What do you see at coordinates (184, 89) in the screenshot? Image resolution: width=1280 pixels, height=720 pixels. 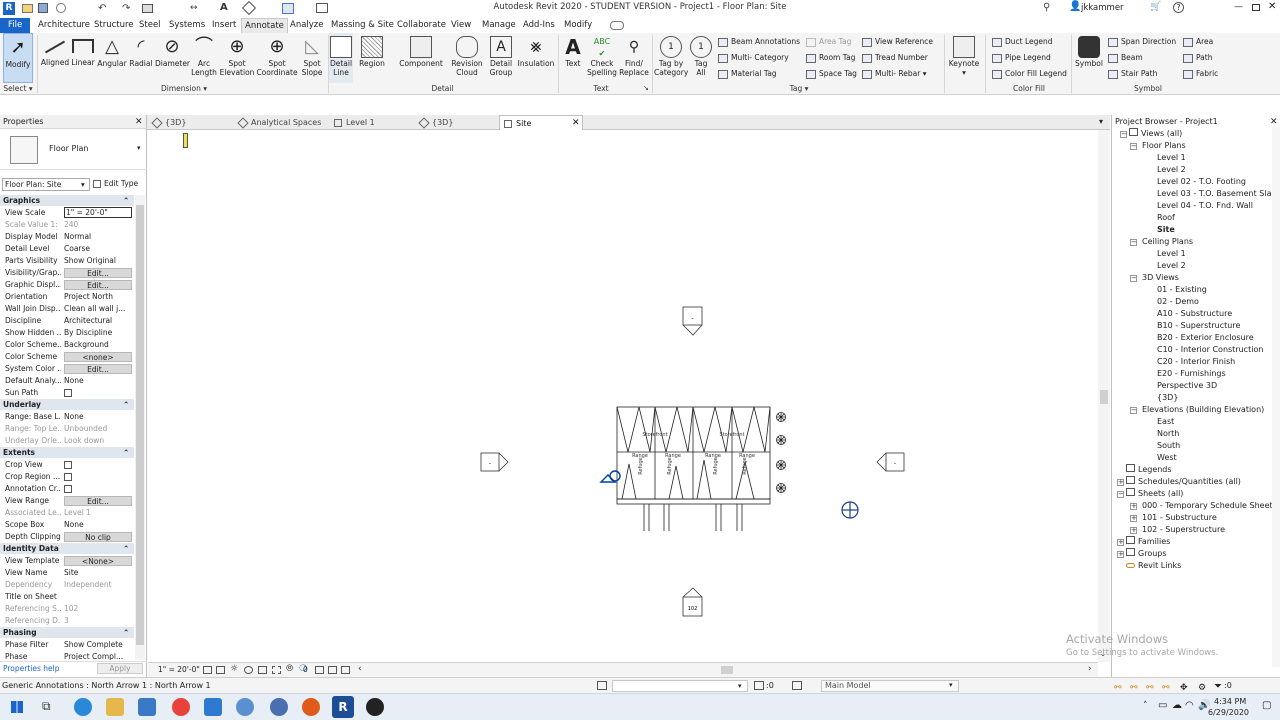 I see `dimension-panel-label: Dimension ▾` at bounding box center [184, 89].